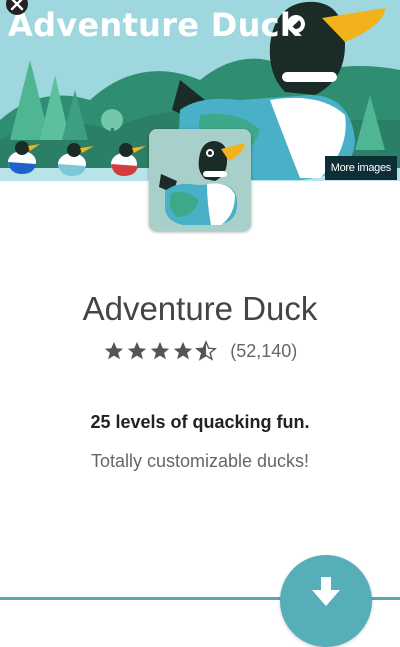 Image resolution: width=400 pixels, height=647 pixels. Describe the element at coordinates (360, 168) in the screenshot. I see `more-images-button: More images` at that location.